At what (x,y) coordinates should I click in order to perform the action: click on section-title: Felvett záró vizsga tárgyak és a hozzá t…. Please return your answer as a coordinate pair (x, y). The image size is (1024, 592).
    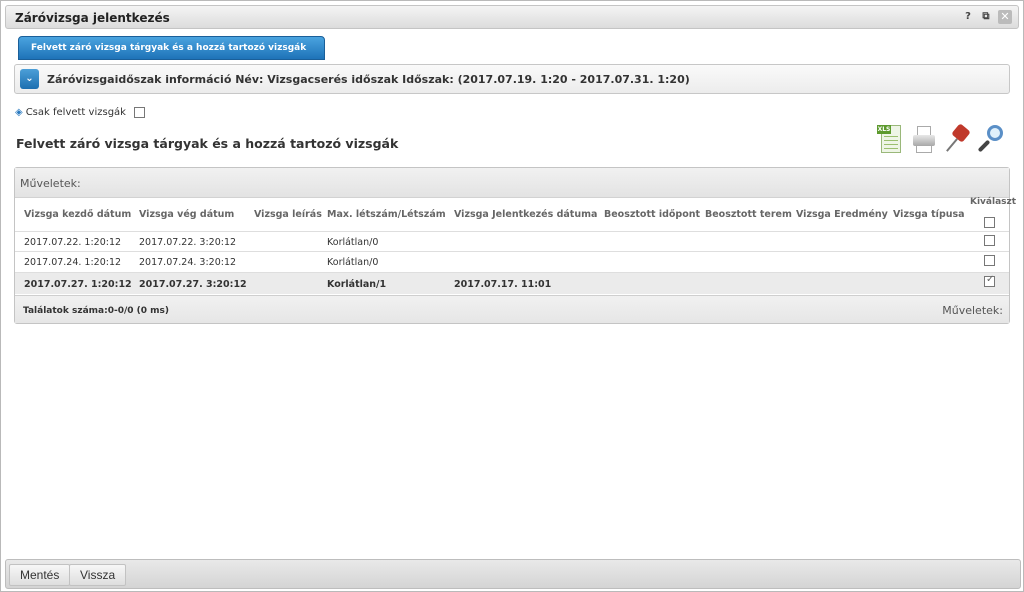
    Looking at the image, I should click on (207, 143).